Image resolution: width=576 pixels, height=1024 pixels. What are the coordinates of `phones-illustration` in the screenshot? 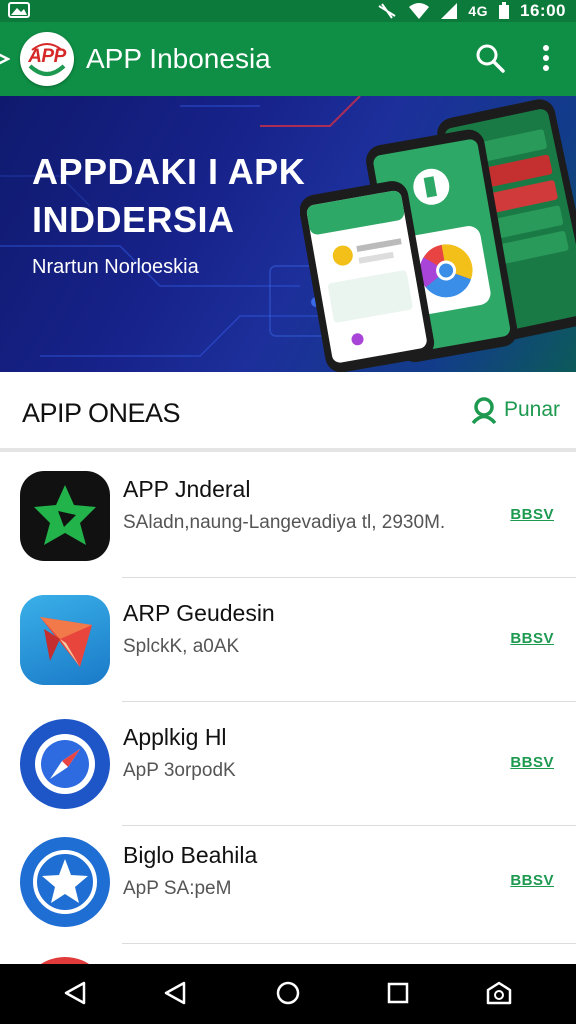 It's located at (438, 235).